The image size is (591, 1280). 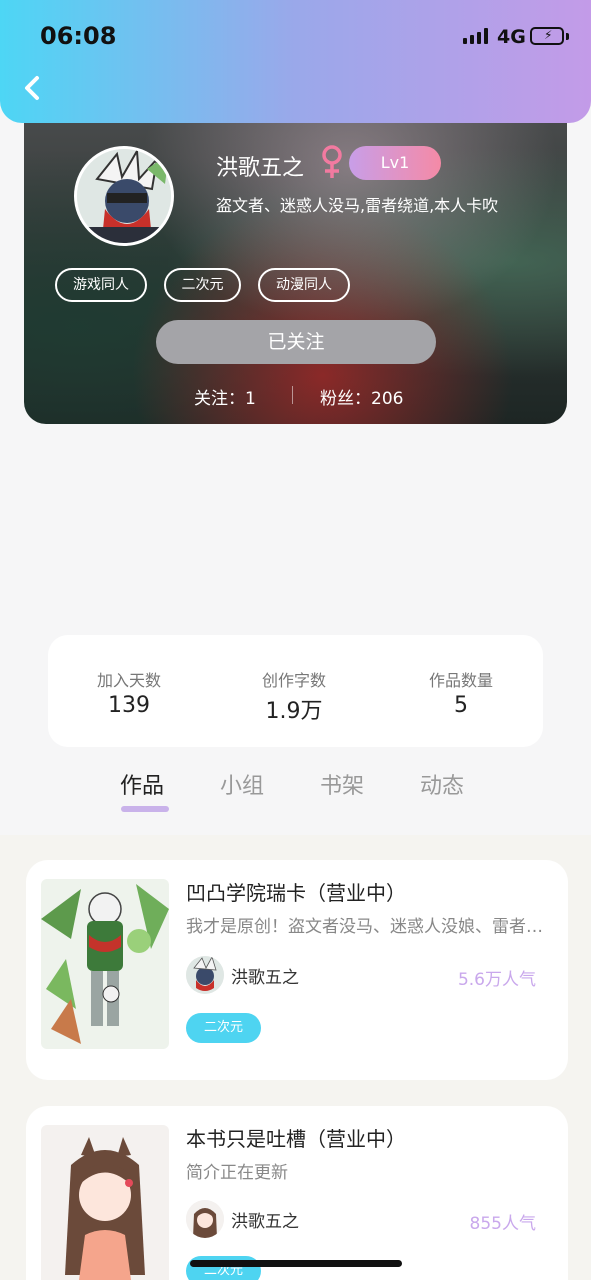 What do you see at coordinates (395, 163) in the screenshot?
I see `level-badge: Lv1` at bounding box center [395, 163].